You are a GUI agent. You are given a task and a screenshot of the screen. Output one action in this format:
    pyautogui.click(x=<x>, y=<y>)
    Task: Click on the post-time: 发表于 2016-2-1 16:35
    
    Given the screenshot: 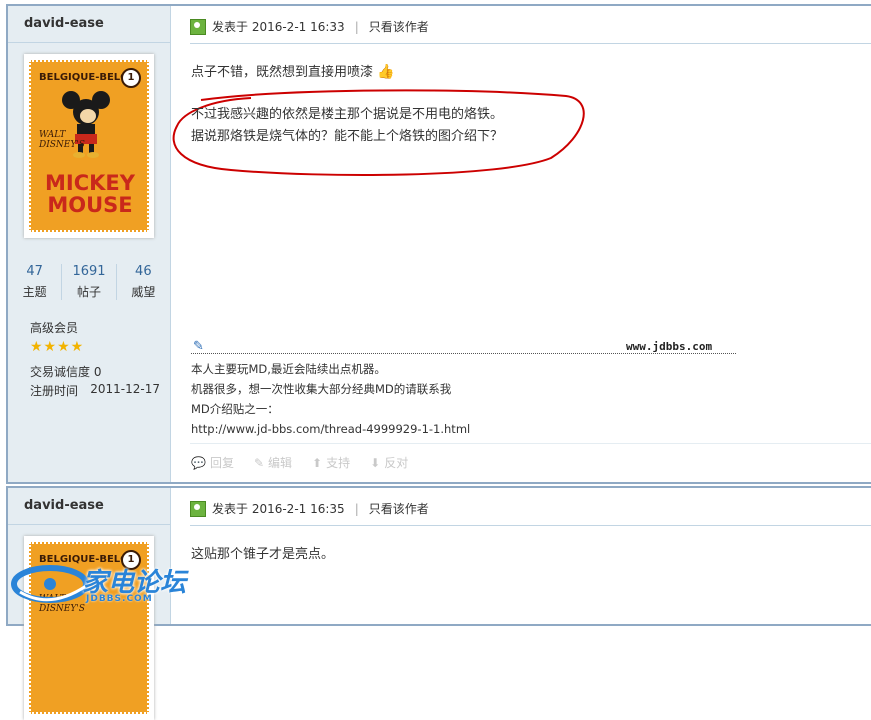 What is the action you would take?
    pyautogui.click(x=278, y=509)
    